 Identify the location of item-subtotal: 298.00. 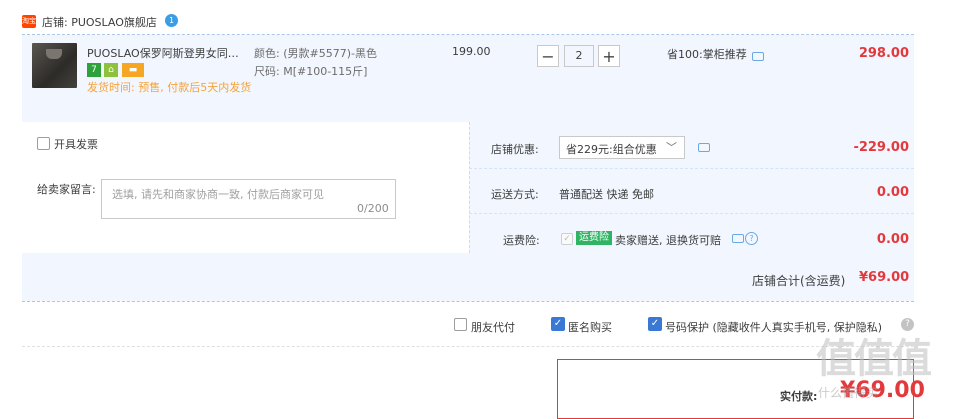
(883, 53).